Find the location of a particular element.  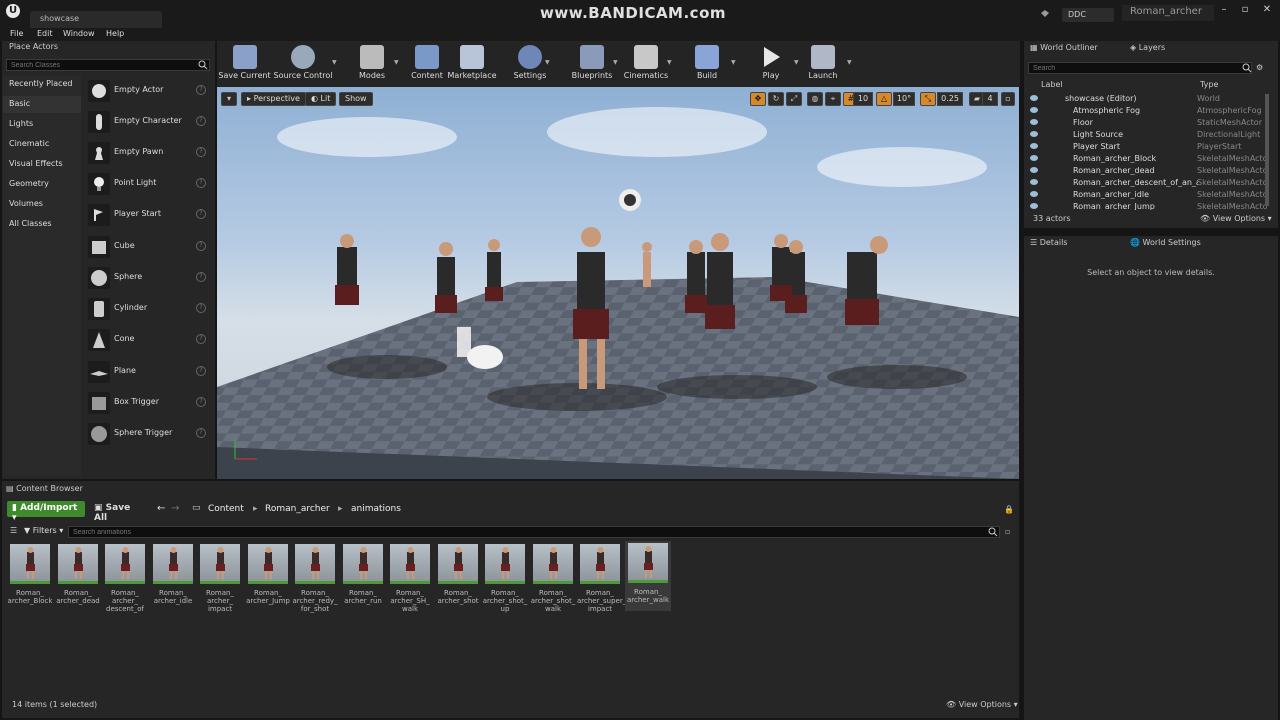

modes-button: Modes is located at coordinates (372, 64).